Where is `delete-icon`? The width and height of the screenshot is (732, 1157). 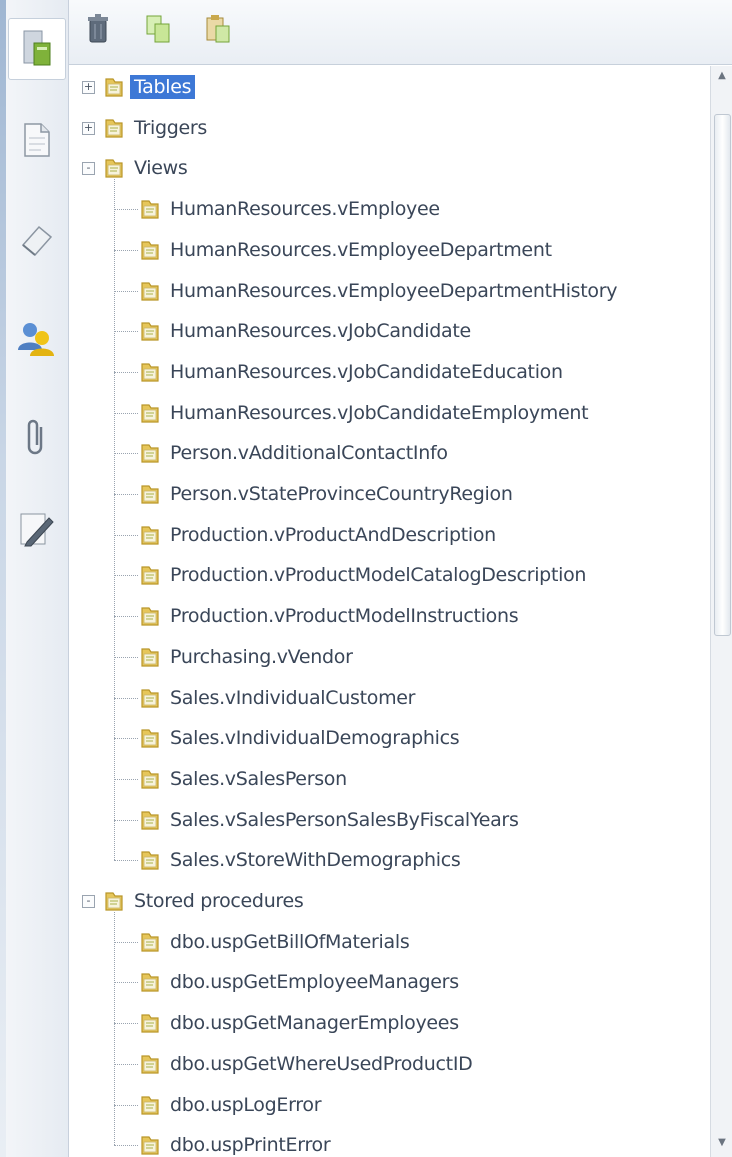 delete-icon is located at coordinates (98, 31).